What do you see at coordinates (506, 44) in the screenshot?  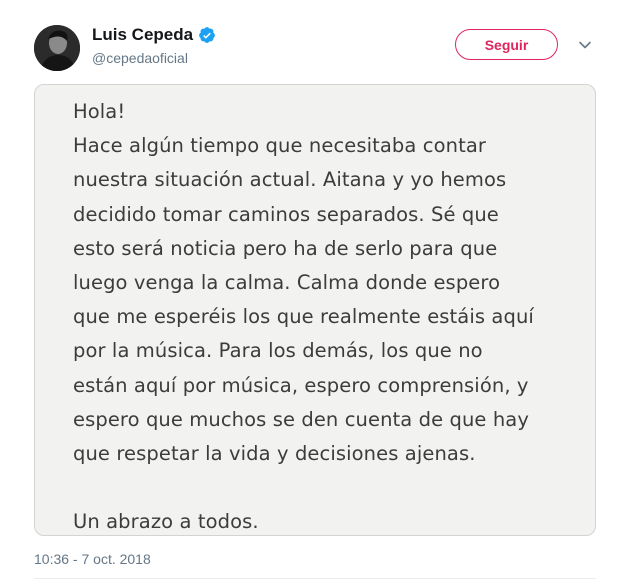 I see `follow-button: Seguir` at bounding box center [506, 44].